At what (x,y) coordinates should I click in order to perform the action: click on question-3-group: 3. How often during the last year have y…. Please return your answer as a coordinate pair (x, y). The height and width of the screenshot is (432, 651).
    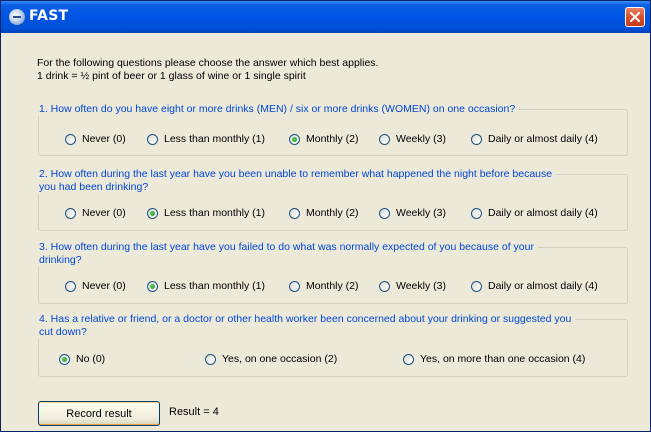
    Looking at the image, I should click on (330, 272).